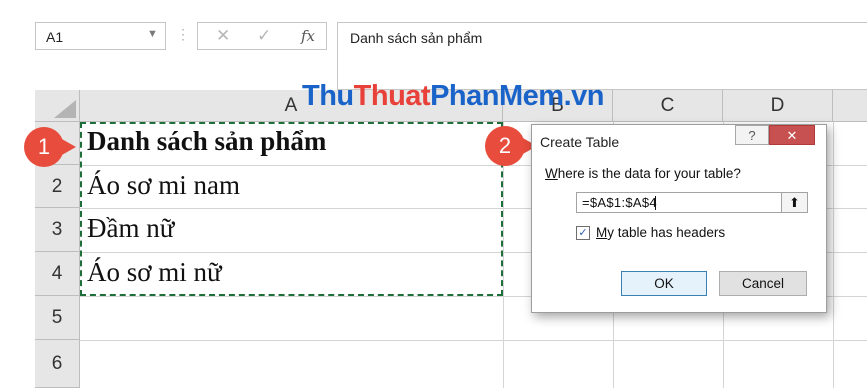 This screenshot has width=867, height=388. Describe the element at coordinates (580, 142) in the screenshot. I see `dialog-title: Create Table` at that location.